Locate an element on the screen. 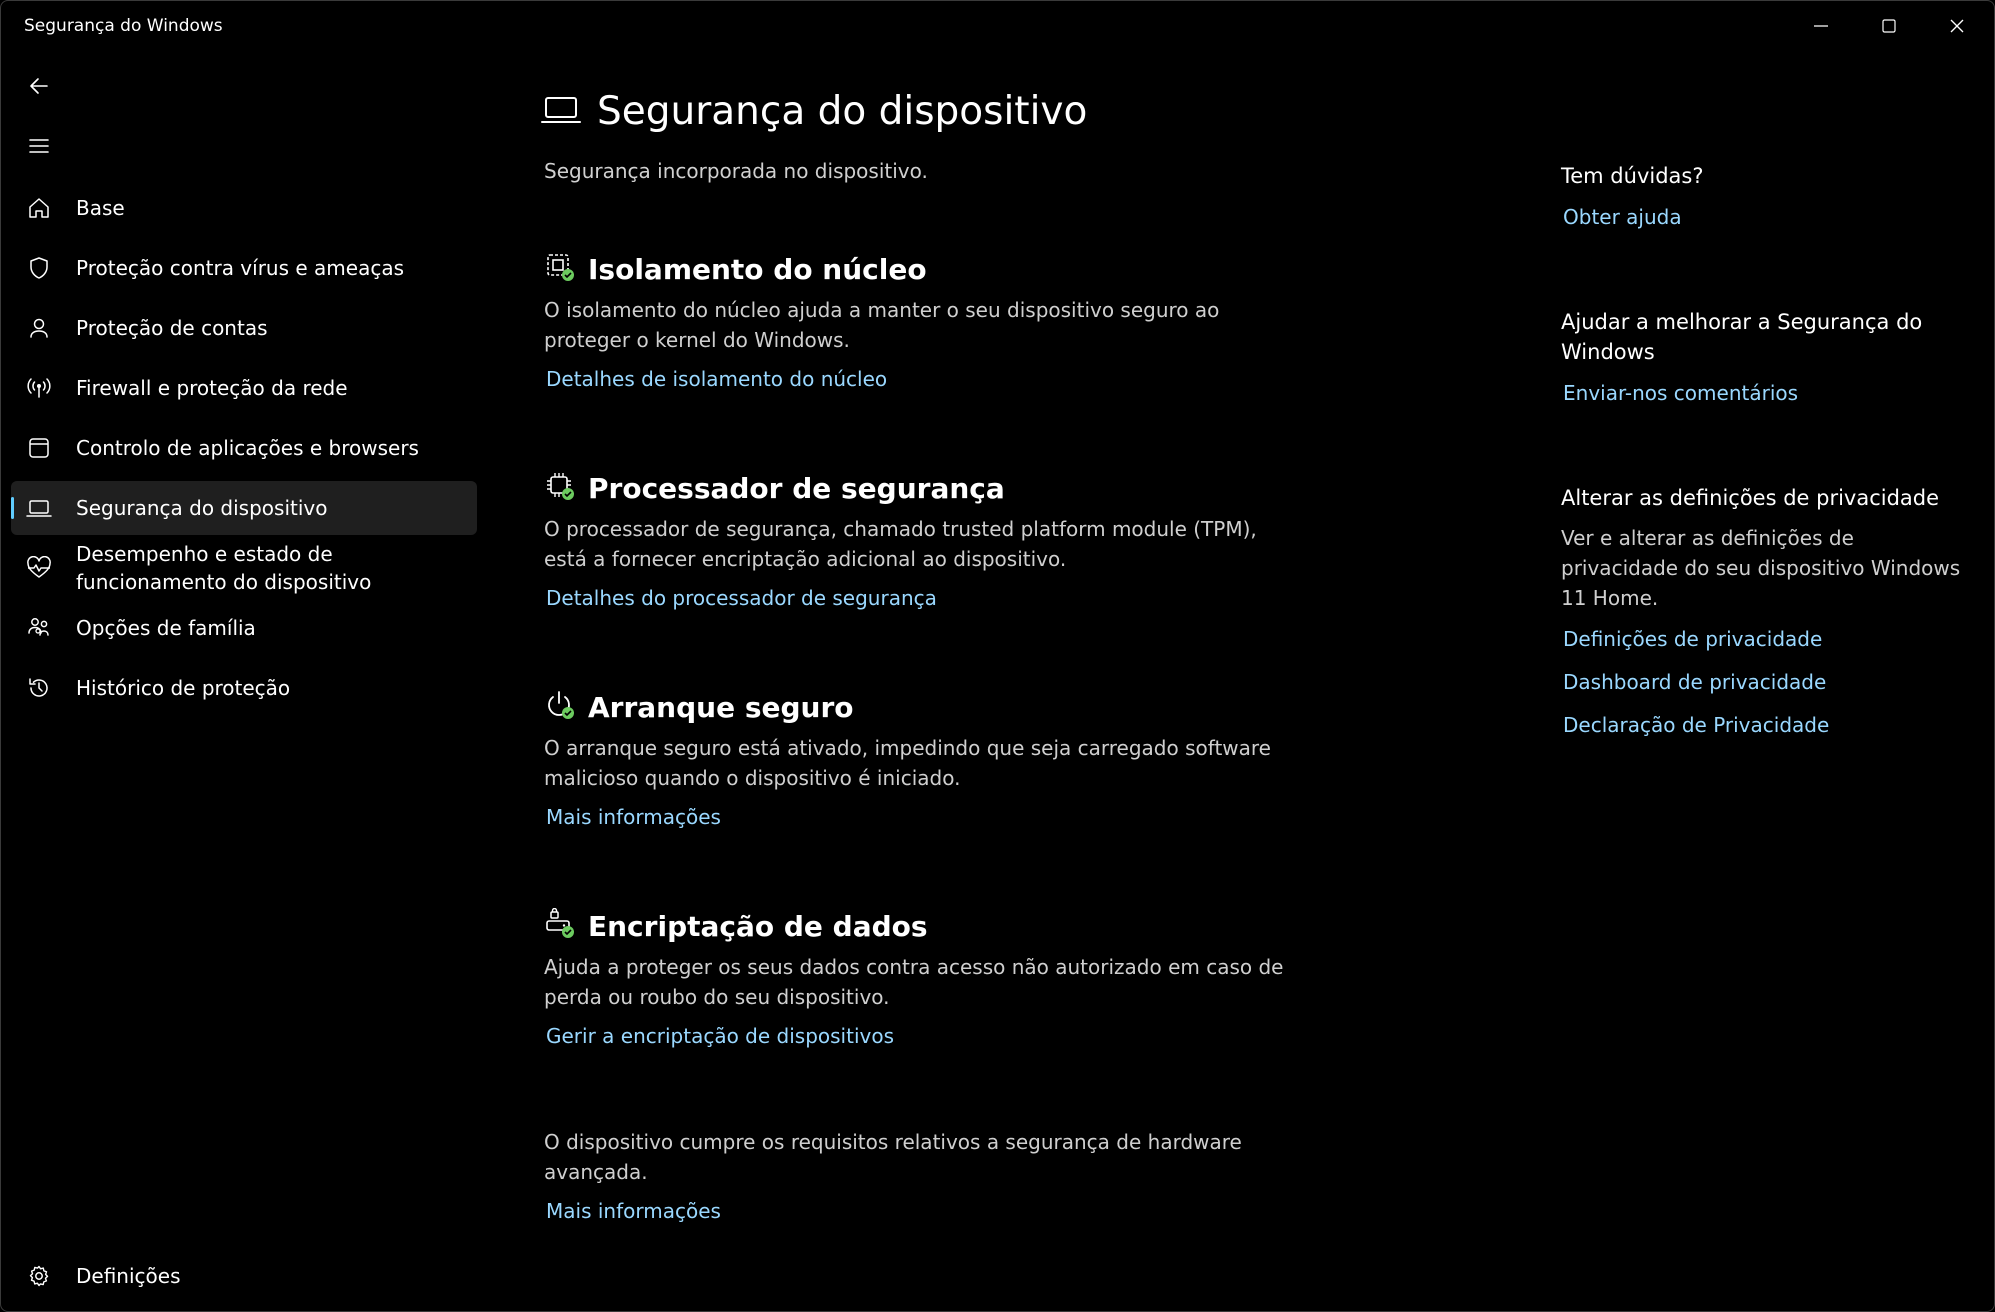  section-header: Arranque seguro is located at coordinates (924, 707).